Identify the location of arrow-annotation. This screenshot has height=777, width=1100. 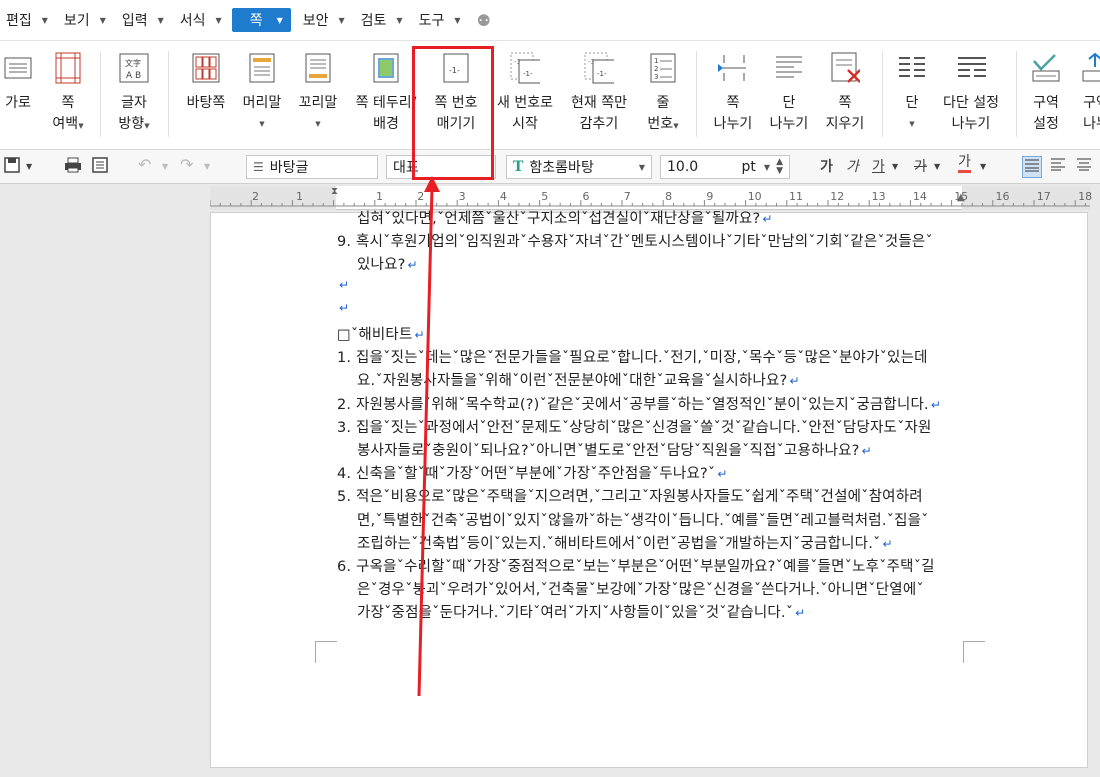
(428, 436).